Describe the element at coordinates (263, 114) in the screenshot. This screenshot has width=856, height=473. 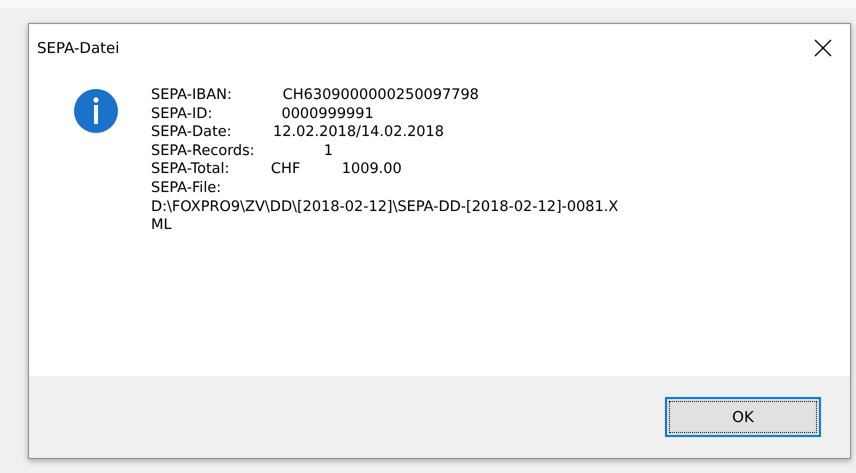
I see `message-line: SEPA-ID: 0000999991` at that location.